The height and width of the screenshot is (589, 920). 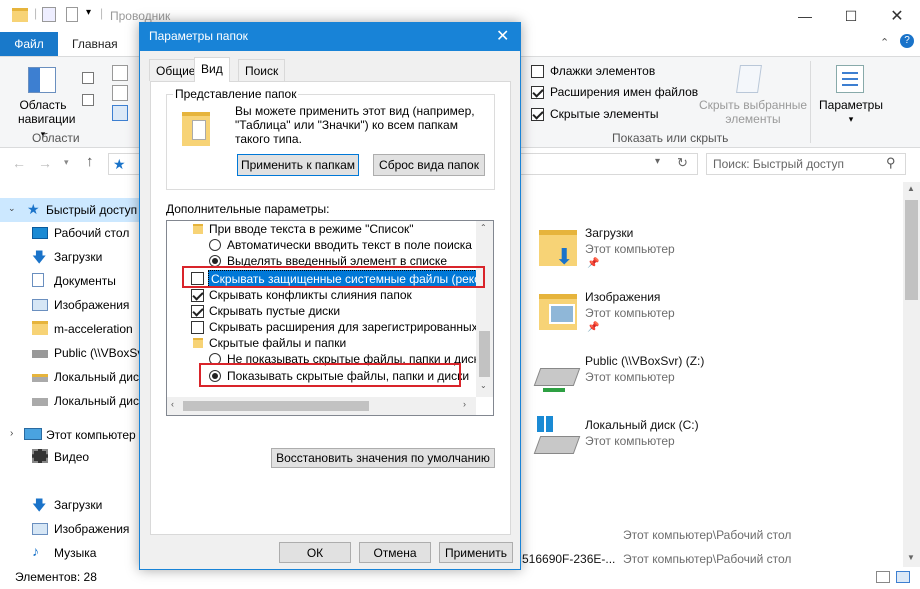 I want to click on nav-item-pictures-pc: Изображения, so click(x=70, y=529).